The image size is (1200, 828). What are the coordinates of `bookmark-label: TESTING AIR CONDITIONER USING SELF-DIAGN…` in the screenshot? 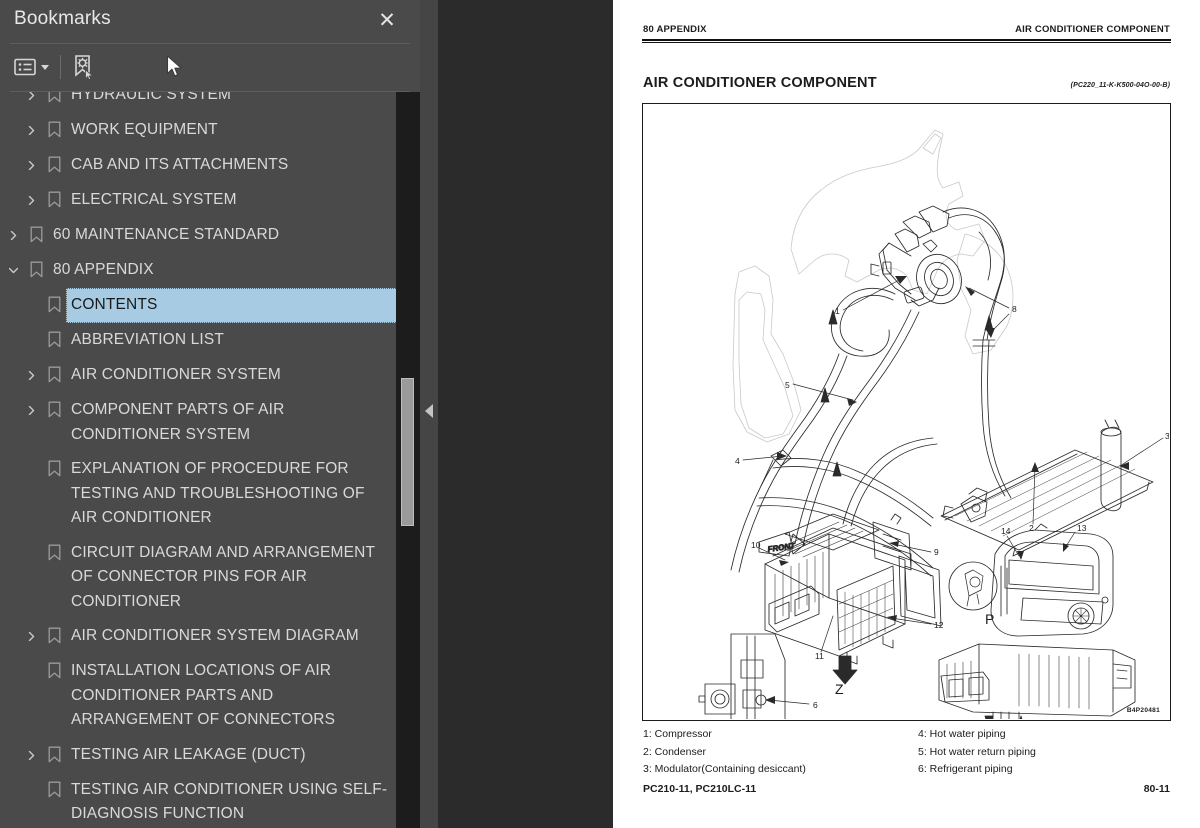 It's located at (229, 801).